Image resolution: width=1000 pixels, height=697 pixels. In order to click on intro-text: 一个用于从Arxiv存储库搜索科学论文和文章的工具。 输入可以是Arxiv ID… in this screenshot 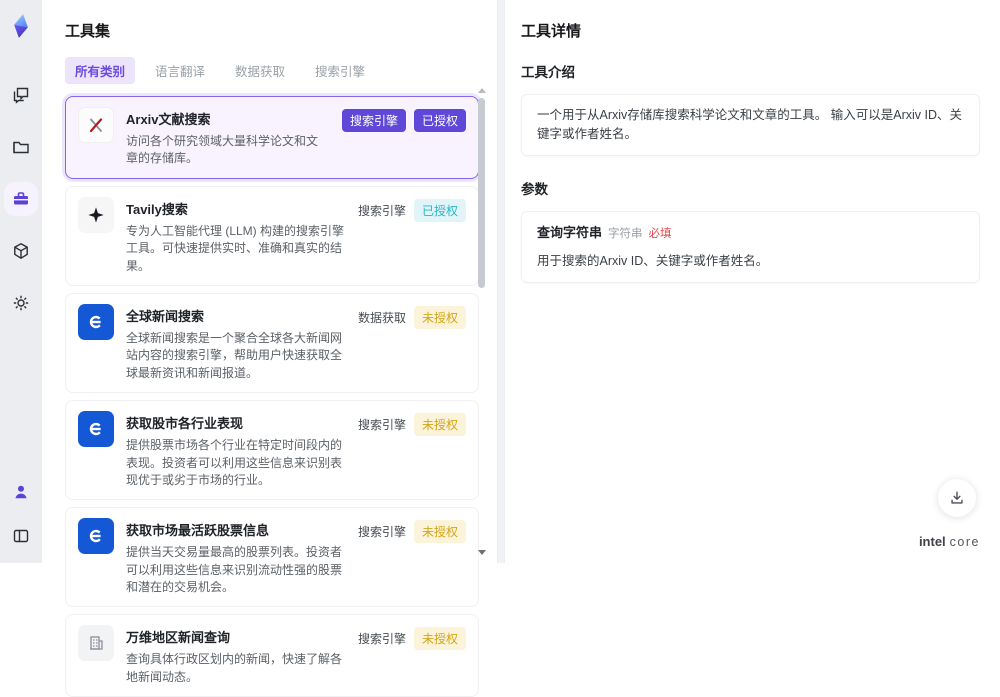, I will do `click(750, 124)`.